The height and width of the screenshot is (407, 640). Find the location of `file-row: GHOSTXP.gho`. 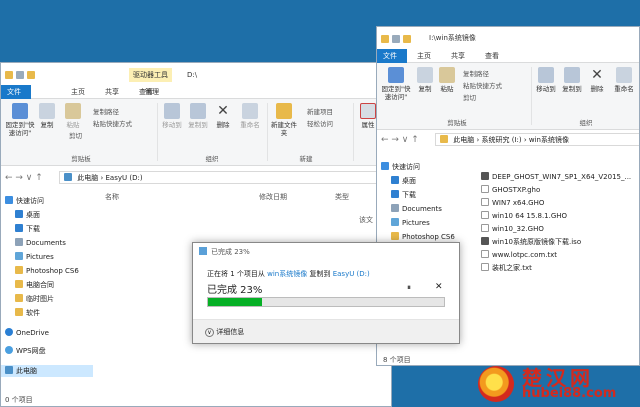

file-row: GHOSTXP.gho is located at coordinates (510, 190).